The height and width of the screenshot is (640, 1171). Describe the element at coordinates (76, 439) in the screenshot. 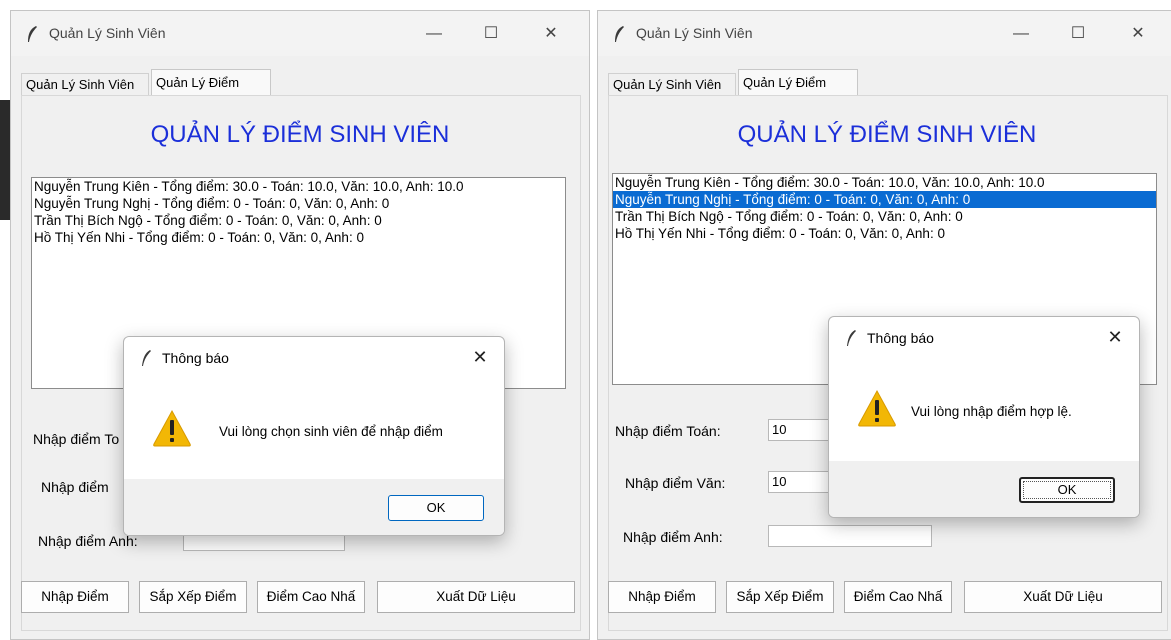

I see `math-score-label: Nhập điểm To` at that location.